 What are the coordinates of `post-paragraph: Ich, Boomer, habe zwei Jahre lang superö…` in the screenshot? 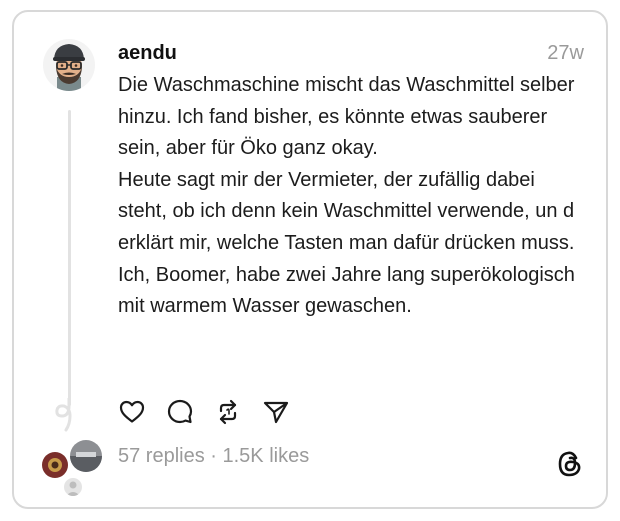 It's located at (346, 290).